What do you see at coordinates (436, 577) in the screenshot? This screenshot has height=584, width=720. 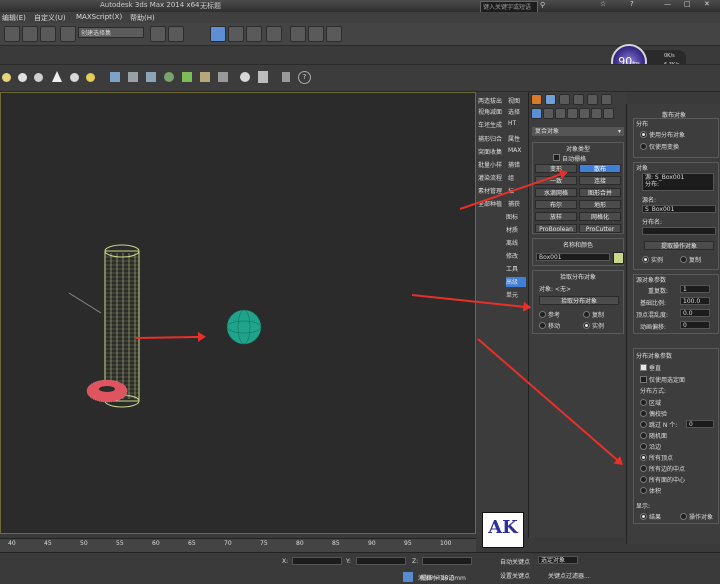 I see `add-time-tag: 添加时间标记` at bounding box center [436, 577].